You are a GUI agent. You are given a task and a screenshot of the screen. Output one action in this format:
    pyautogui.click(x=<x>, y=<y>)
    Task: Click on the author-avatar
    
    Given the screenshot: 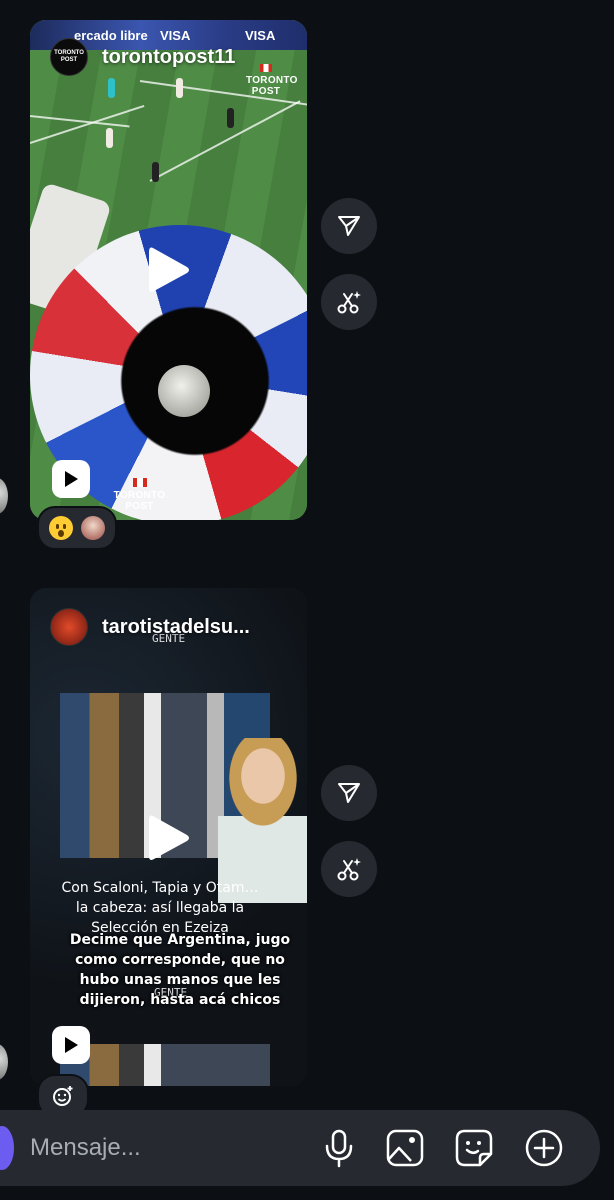 What is the action you would take?
    pyautogui.click(x=69, y=627)
    